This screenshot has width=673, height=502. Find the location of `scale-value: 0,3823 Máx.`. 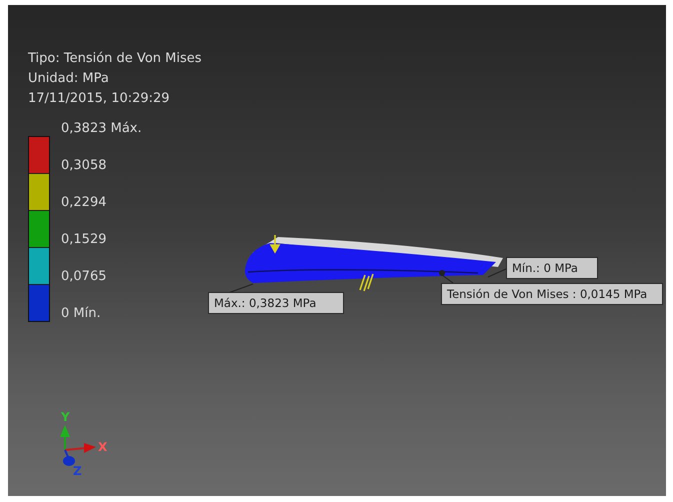

scale-value: 0,3823 Máx. is located at coordinates (101, 129).